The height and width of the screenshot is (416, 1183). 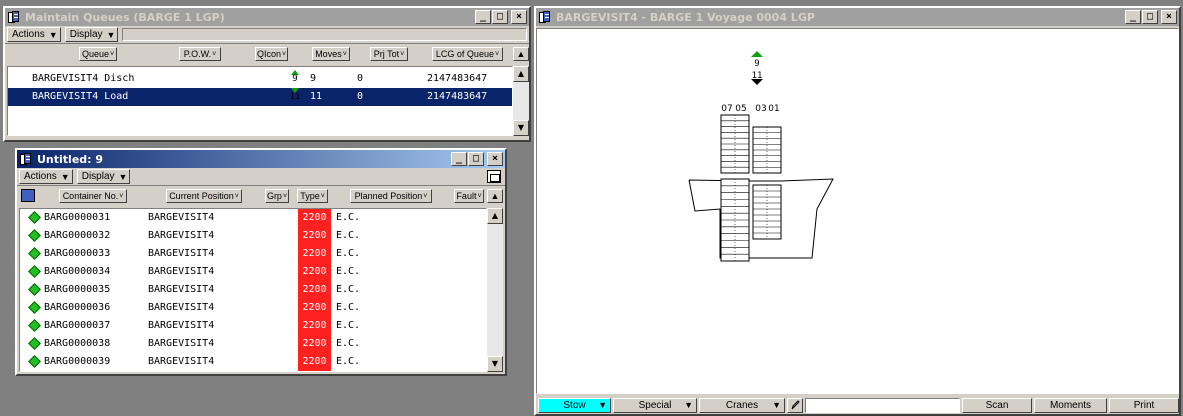 I want to click on container-stacks, so click(x=751, y=188).